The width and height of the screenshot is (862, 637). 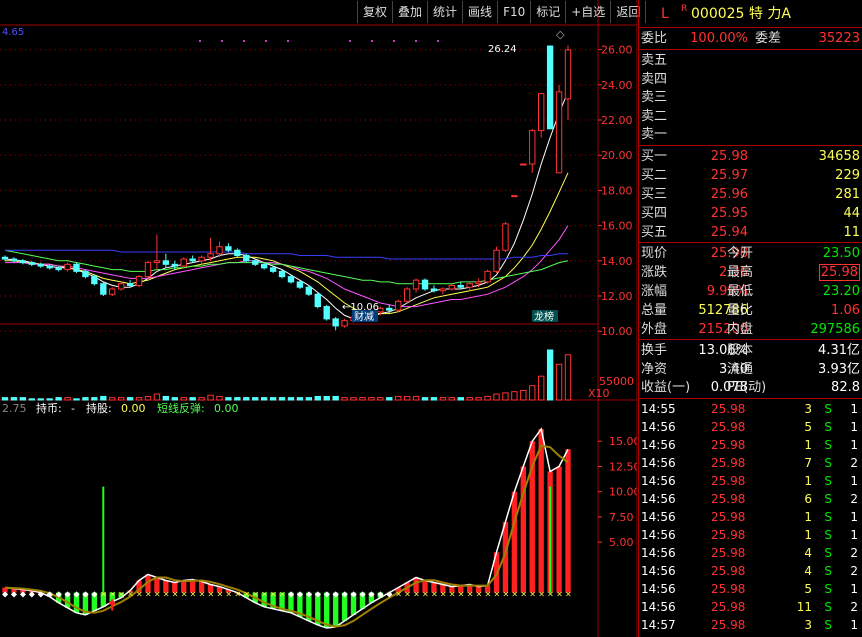 What do you see at coordinates (808, 571) in the screenshot?
I see `tick-volume: 4` at bounding box center [808, 571].